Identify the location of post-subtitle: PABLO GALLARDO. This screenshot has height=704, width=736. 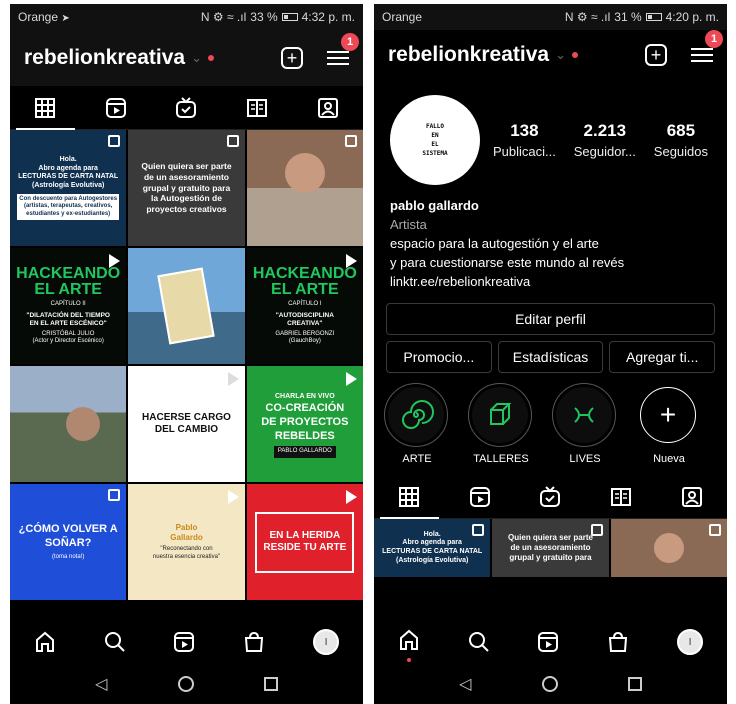
(304, 452).